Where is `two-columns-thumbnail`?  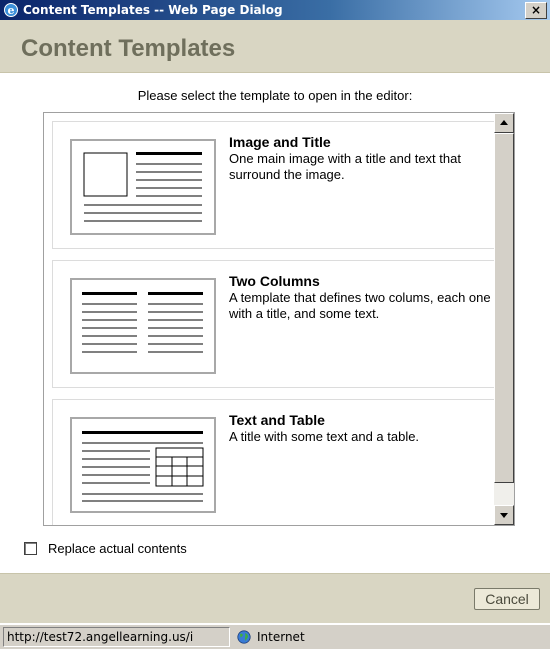 two-columns-thumbnail is located at coordinates (143, 326).